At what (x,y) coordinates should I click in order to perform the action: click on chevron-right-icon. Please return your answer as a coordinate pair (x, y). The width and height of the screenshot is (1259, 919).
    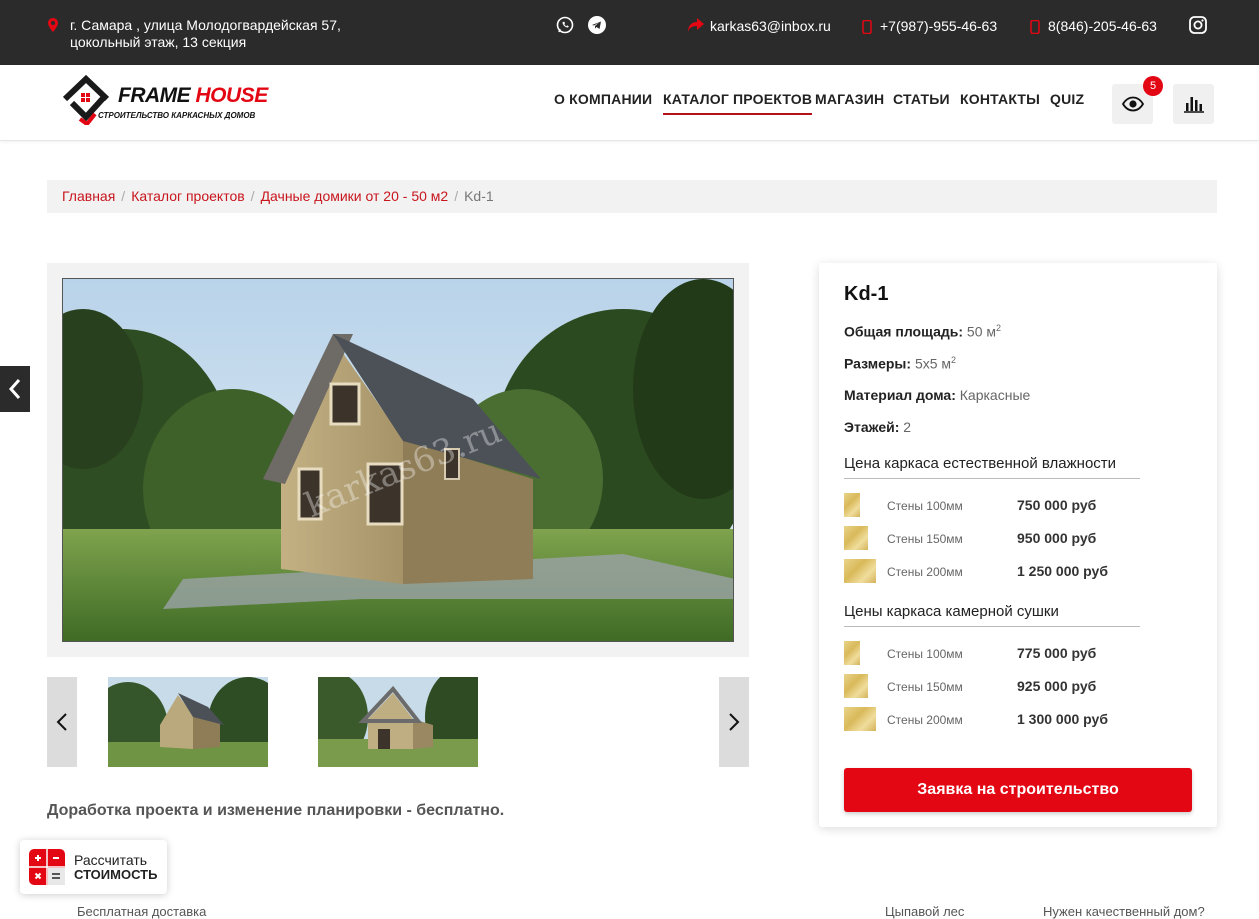
    Looking at the image, I should click on (734, 722).